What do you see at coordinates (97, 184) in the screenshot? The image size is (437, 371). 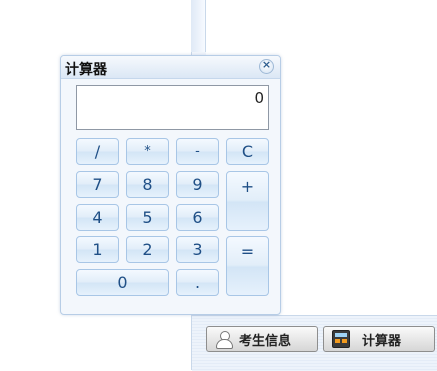 I see `key-7: 7` at bounding box center [97, 184].